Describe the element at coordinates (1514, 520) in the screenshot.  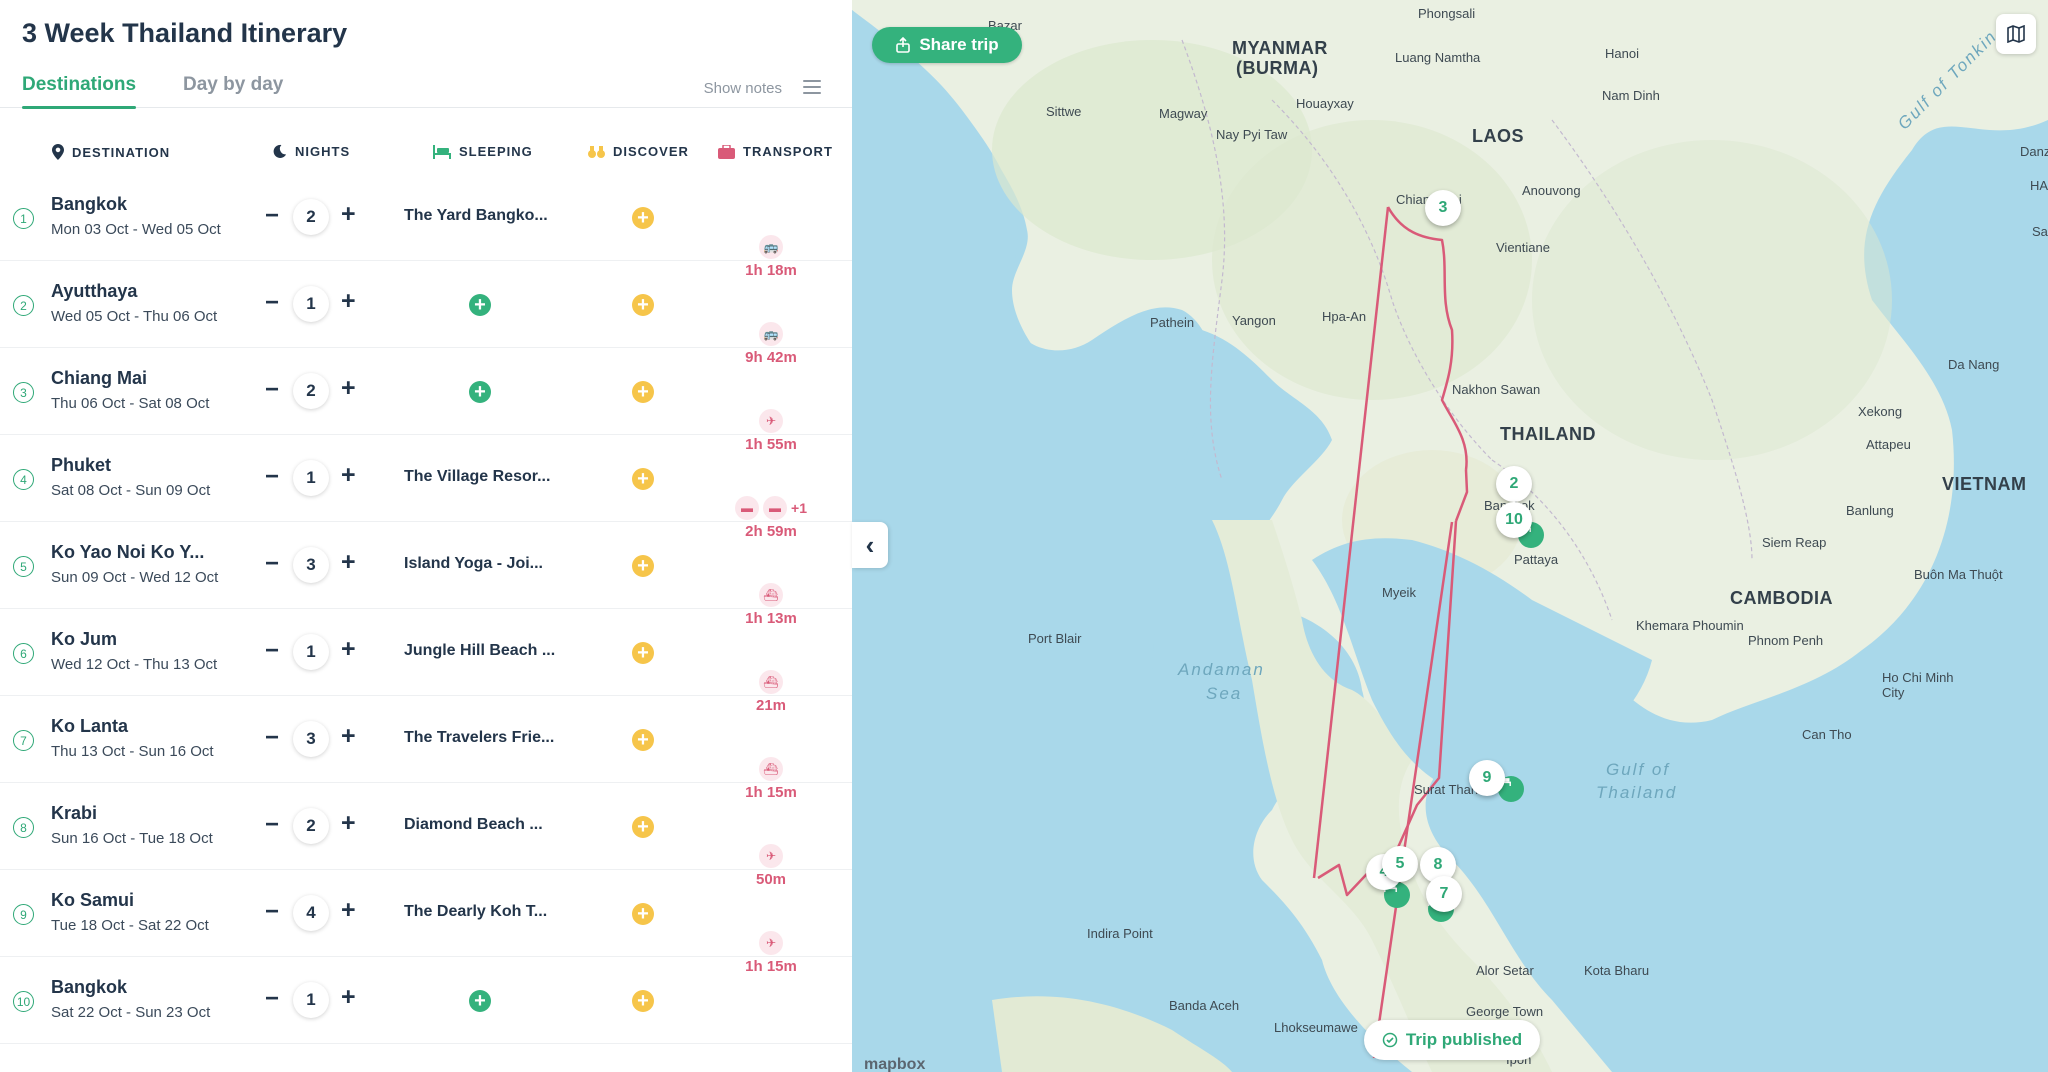
I see `map-pin-10: 10` at that location.